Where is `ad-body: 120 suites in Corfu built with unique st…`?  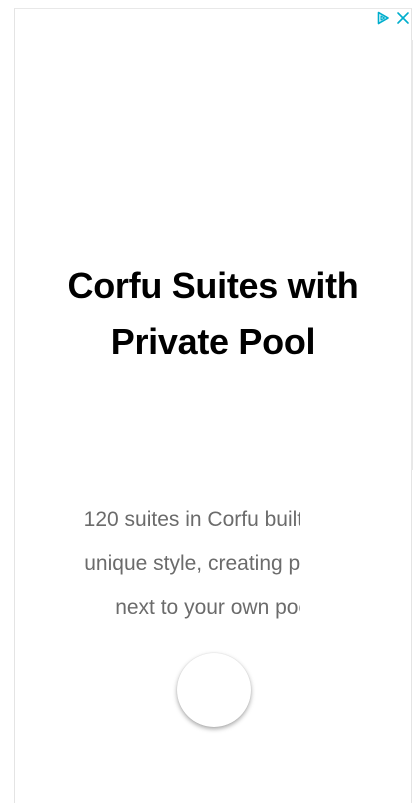 ad-body: 120 suites in Corfu built with unique st… is located at coordinates (175, 568).